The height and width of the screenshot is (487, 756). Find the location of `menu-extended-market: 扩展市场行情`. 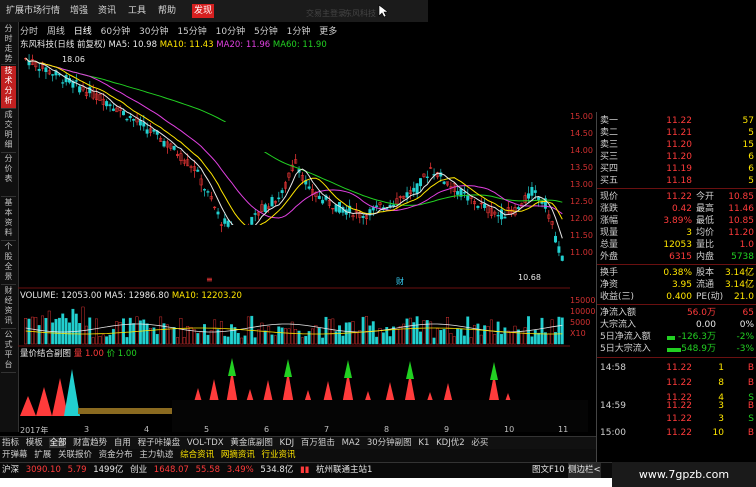

menu-extended-market: 扩展市场行情 is located at coordinates (33, 11).